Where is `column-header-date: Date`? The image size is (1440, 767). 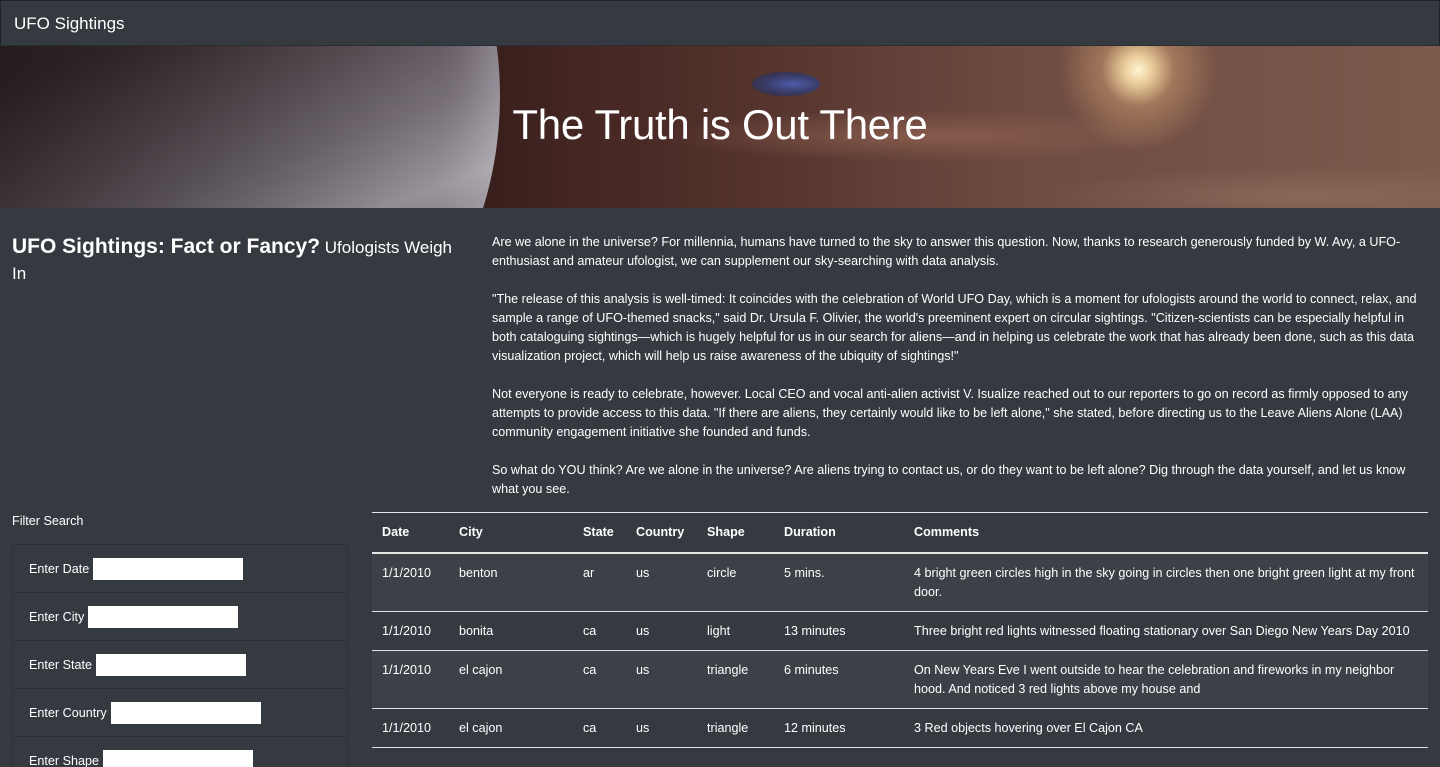 column-header-date: Date is located at coordinates (410, 533).